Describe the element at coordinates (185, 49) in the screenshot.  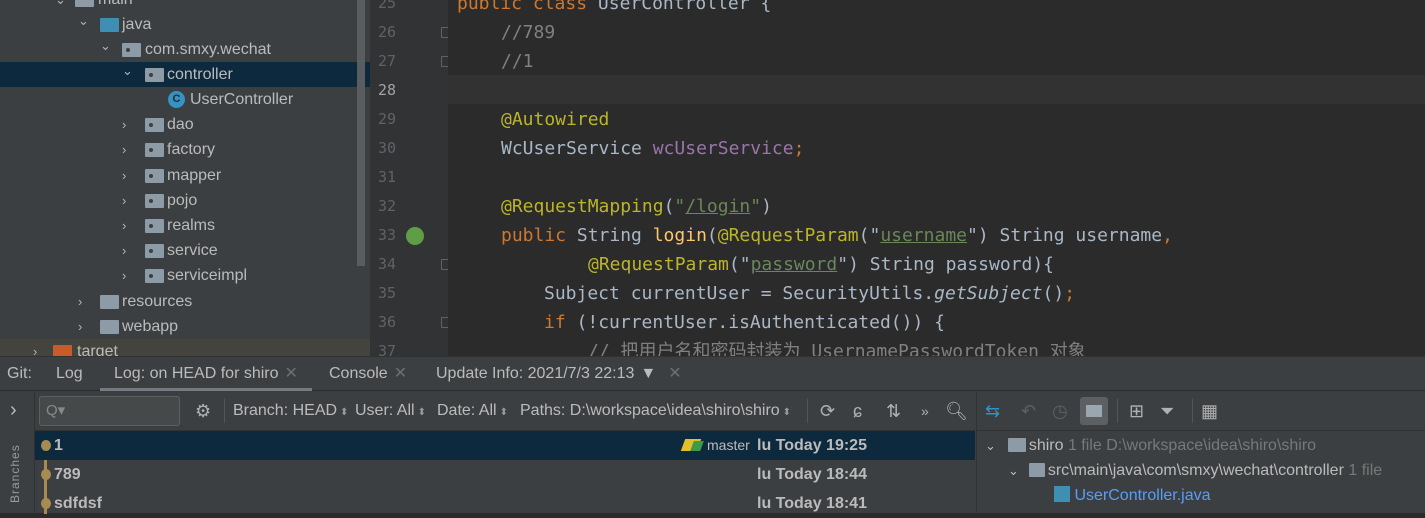
I see `tree-item-package: ⌄ com.smxy.wechat` at that location.